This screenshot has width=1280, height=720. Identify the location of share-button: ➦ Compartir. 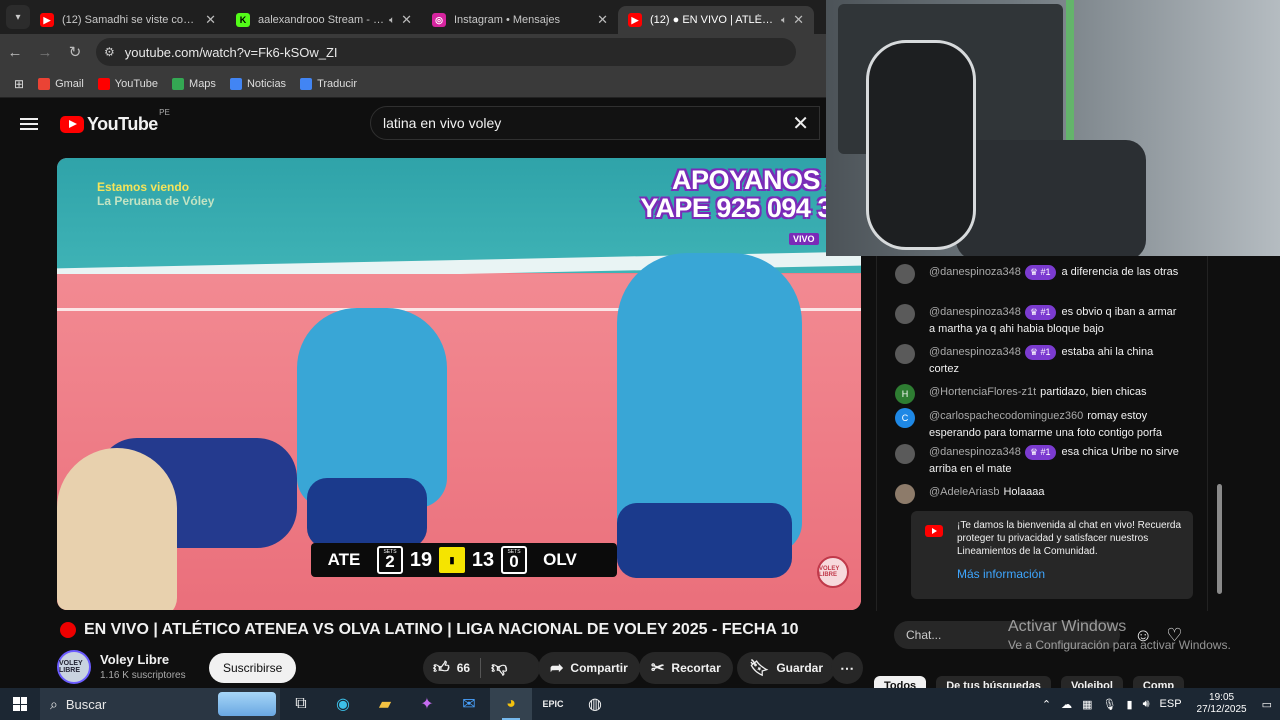
(589, 668).